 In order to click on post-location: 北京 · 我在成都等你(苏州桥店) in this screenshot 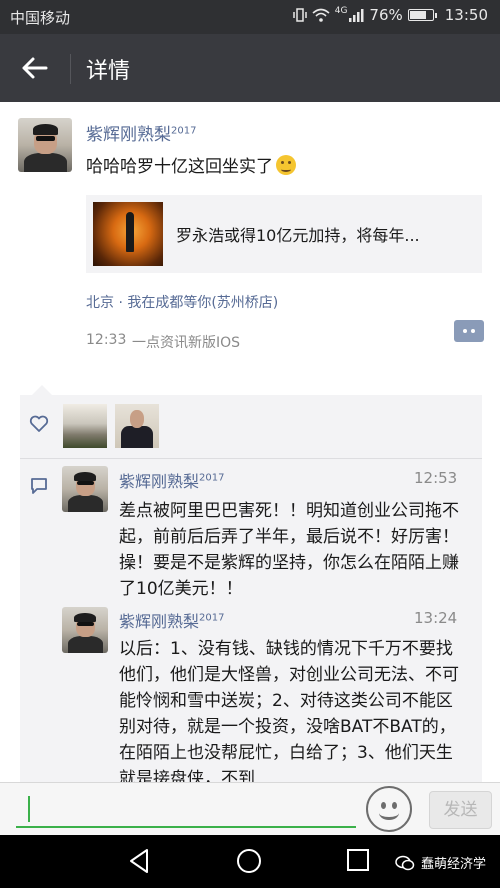, I will do `click(182, 302)`.